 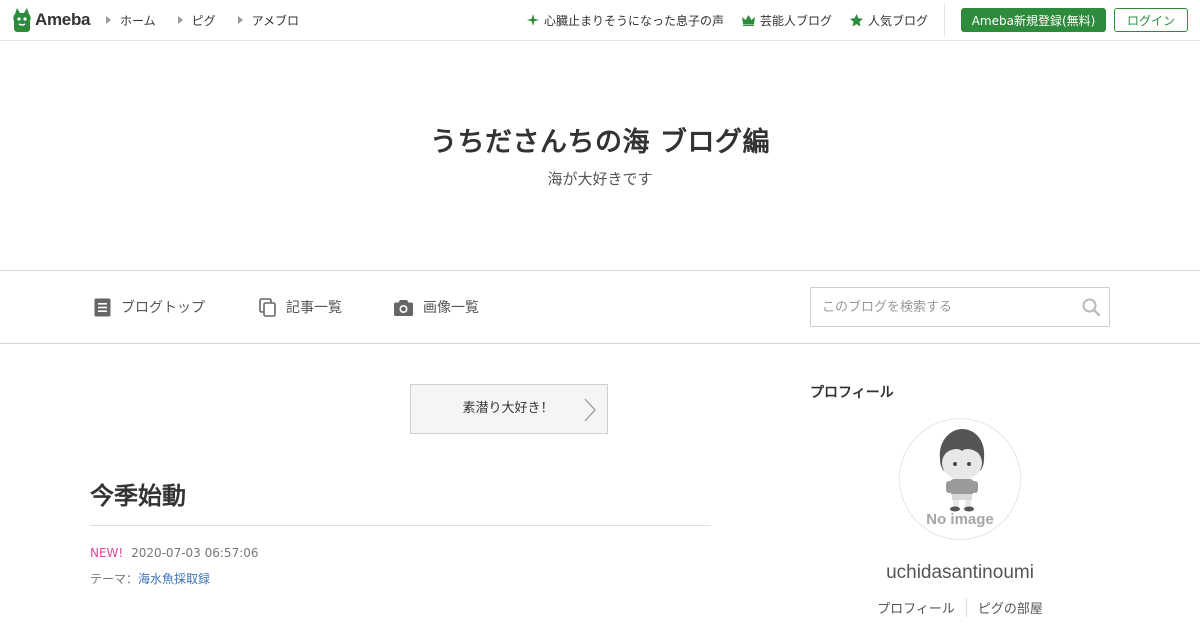 I want to click on entry-theme: テーマ：海水魚採取録, so click(x=150, y=578).